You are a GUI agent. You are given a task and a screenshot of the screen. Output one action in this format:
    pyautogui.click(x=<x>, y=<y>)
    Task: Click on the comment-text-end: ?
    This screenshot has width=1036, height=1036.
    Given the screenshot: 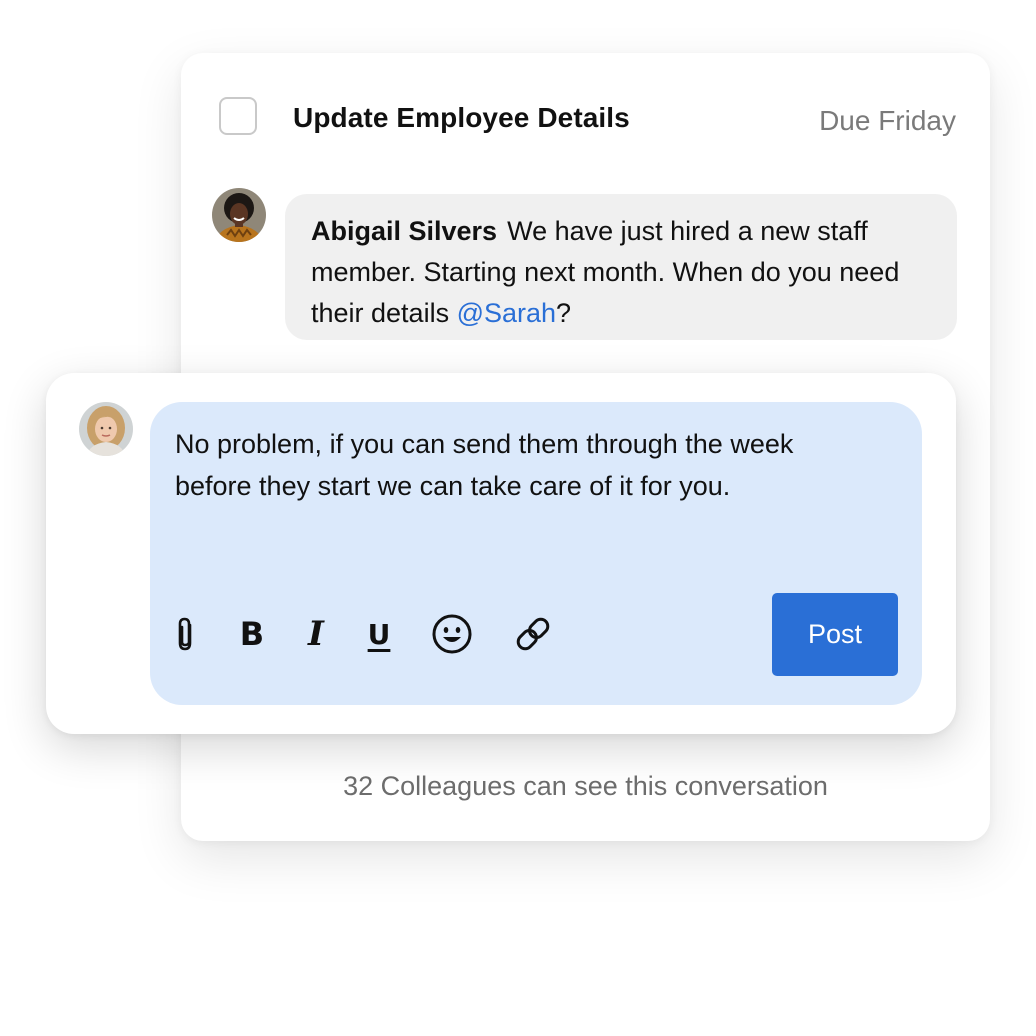 What is the action you would take?
    pyautogui.click(x=564, y=313)
    